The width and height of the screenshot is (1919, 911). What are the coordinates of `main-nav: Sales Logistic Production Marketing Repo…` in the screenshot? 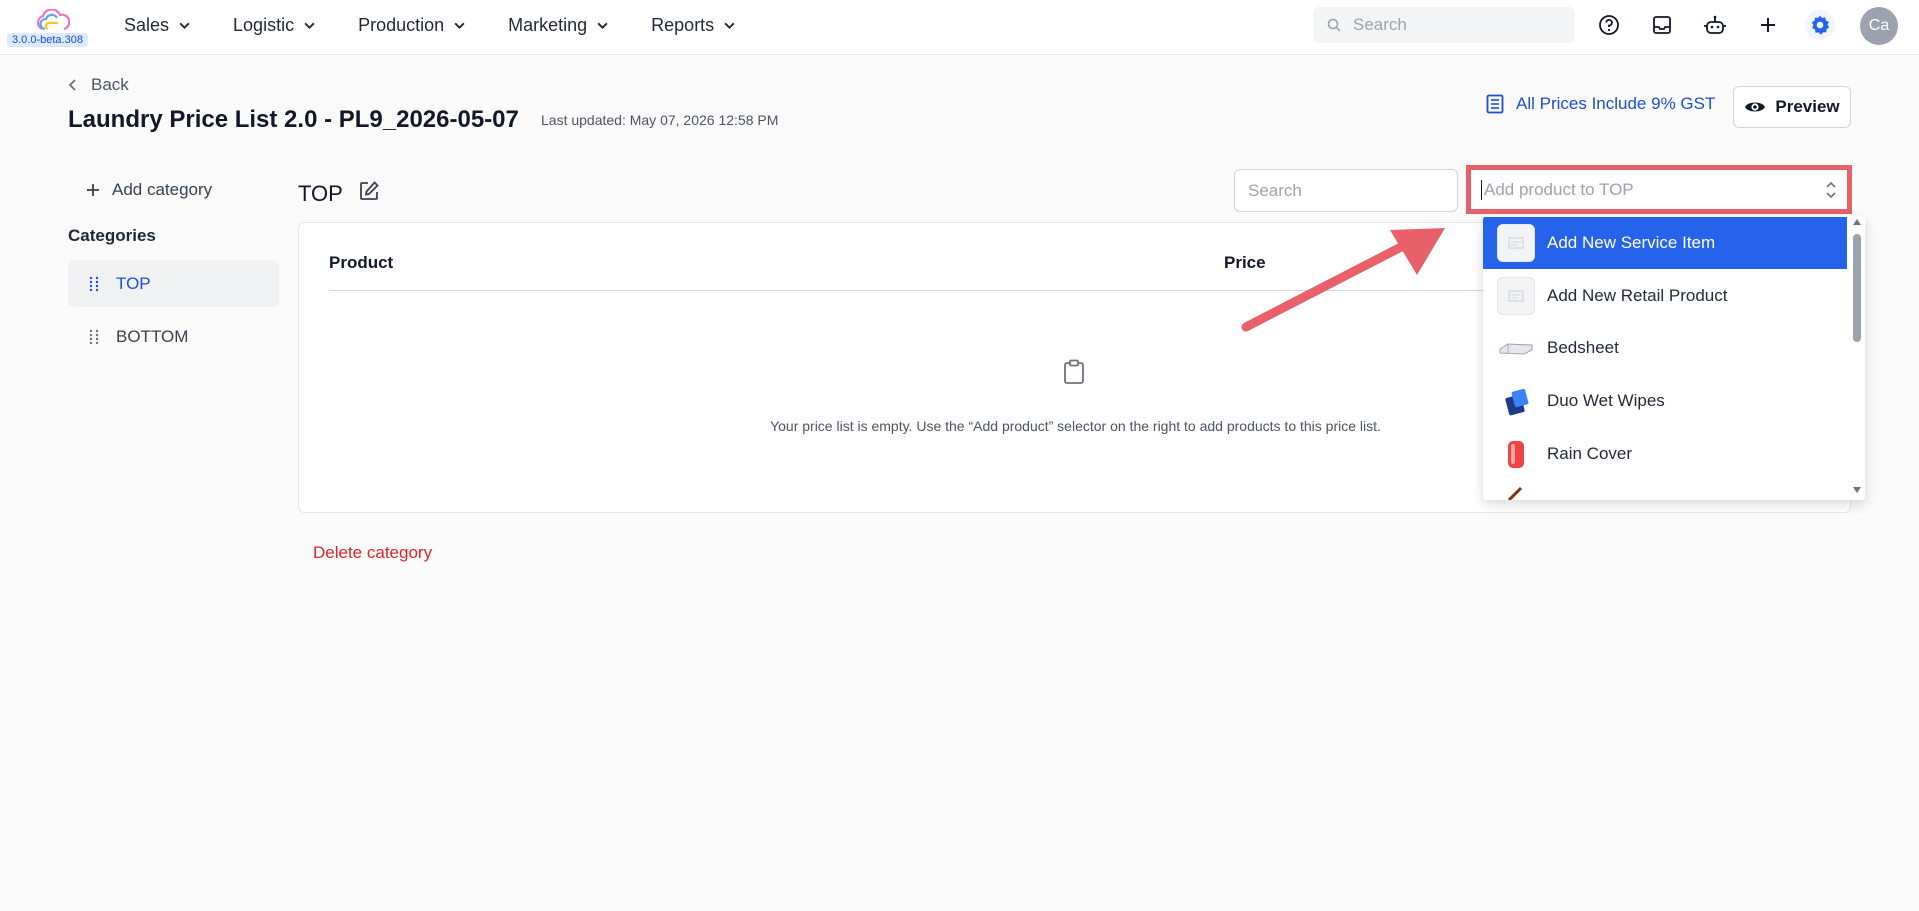 It's located at (451, 25).